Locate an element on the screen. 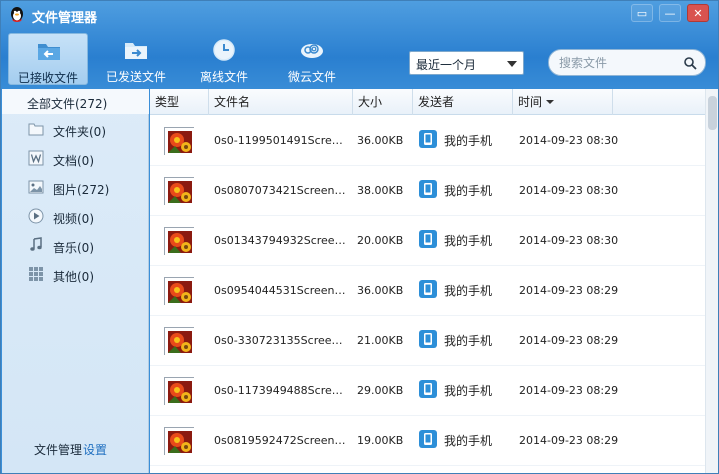 The width and height of the screenshot is (719, 474). column-type: 类型 is located at coordinates (179, 102).